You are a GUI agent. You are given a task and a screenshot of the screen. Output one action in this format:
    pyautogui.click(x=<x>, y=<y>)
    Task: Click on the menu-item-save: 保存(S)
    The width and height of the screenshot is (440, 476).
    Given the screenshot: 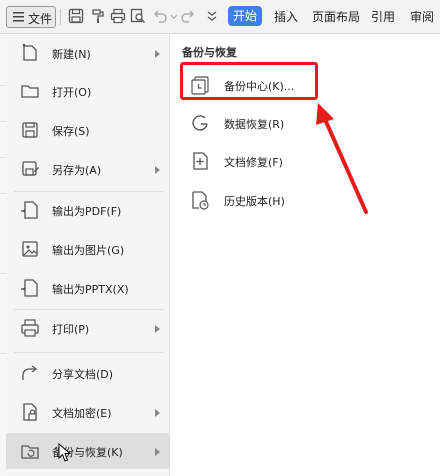 What is the action you would take?
    pyautogui.click(x=87, y=130)
    